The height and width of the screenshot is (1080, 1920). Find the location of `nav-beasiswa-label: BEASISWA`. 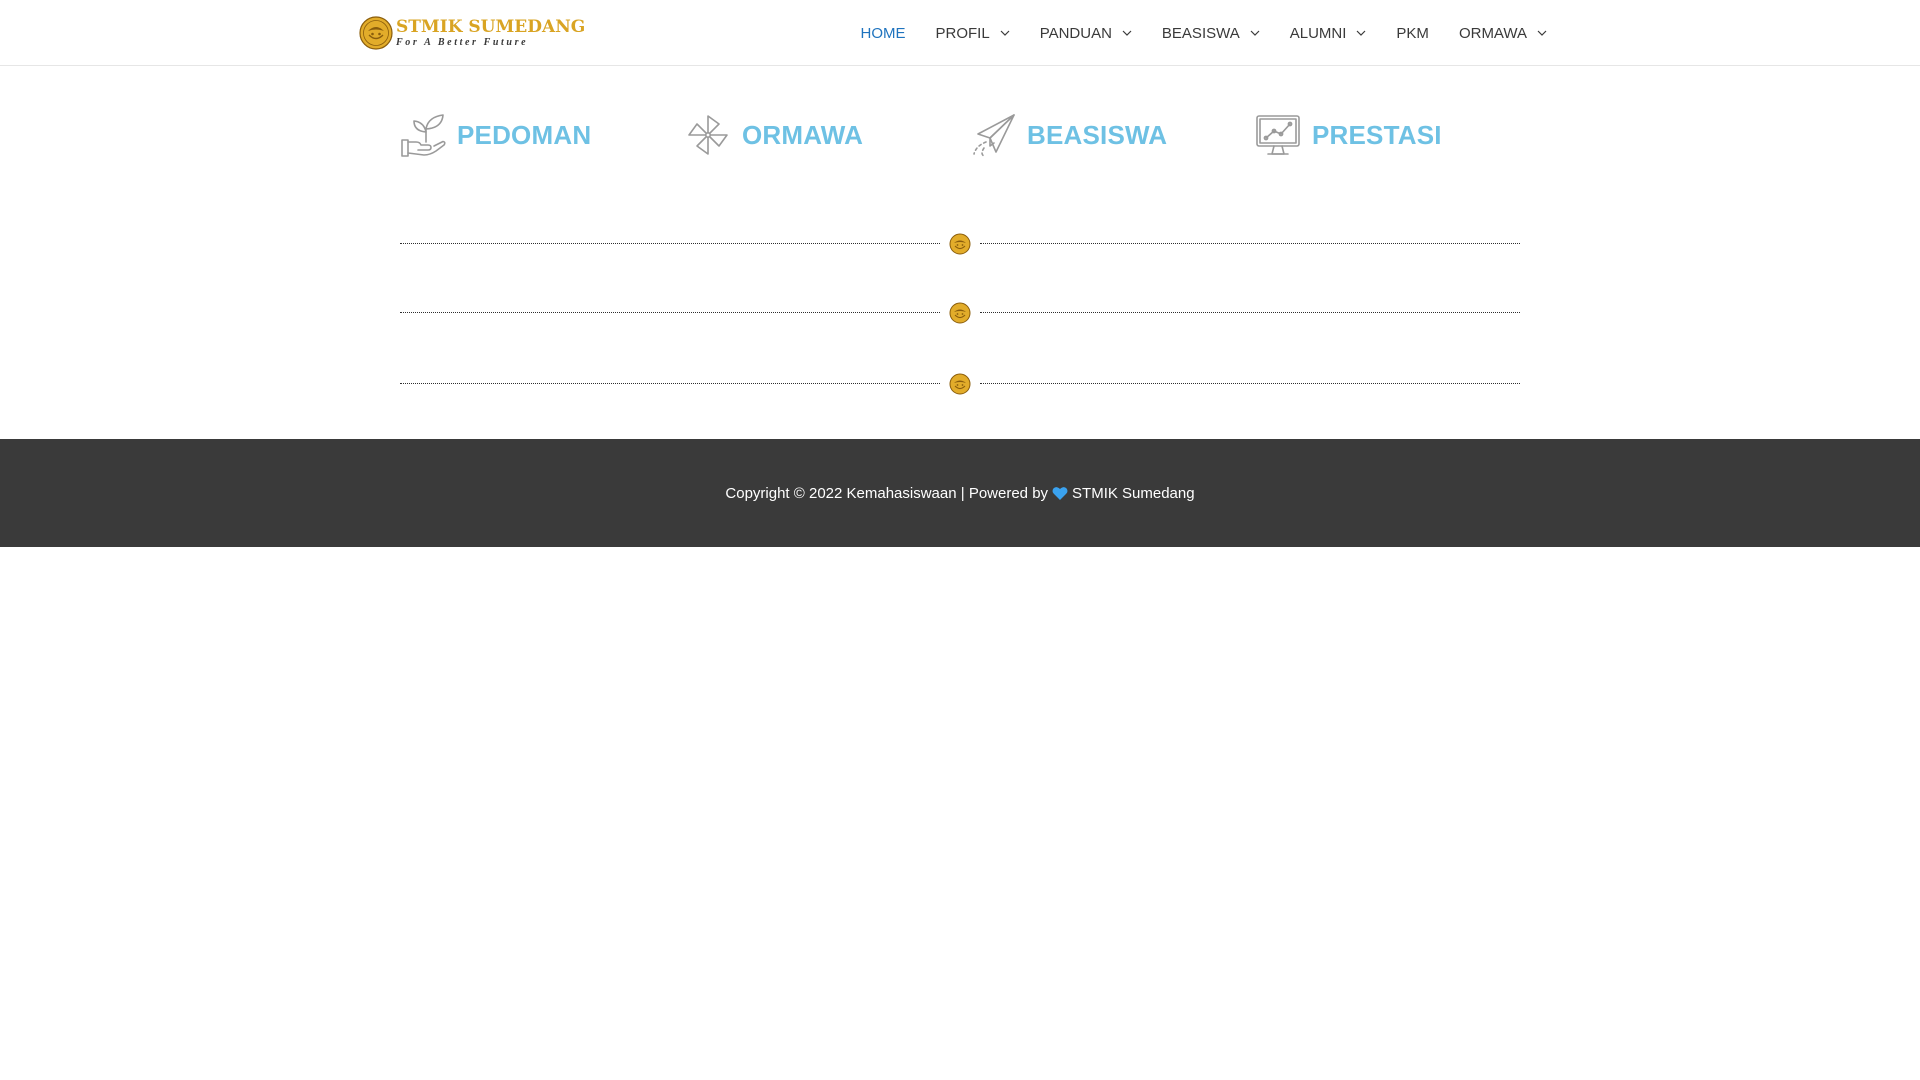

nav-beasiswa-label: BEASISWA is located at coordinates (1200, 33).